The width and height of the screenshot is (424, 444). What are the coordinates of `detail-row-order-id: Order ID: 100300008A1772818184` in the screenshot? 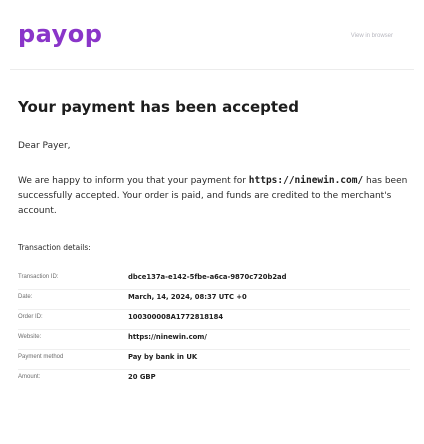 It's located at (214, 320).